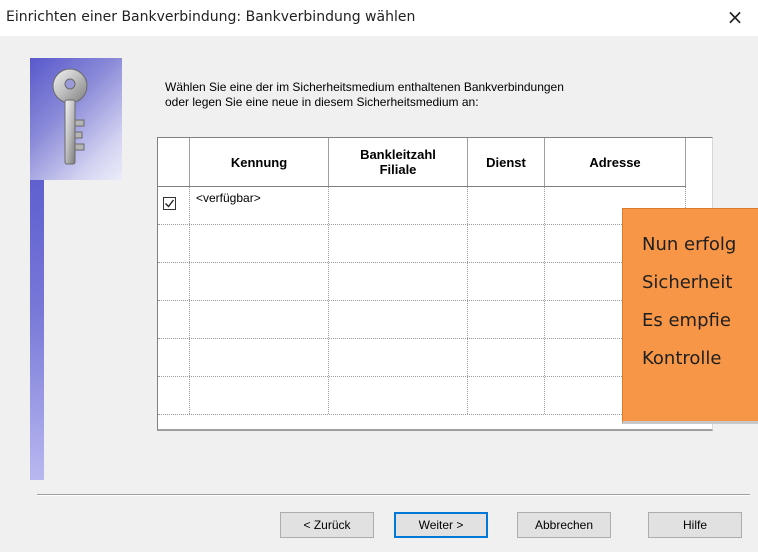  What do you see at coordinates (686, 320) in the screenshot?
I see `overlay-note-line-3: Es empfie` at bounding box center [686, 320].